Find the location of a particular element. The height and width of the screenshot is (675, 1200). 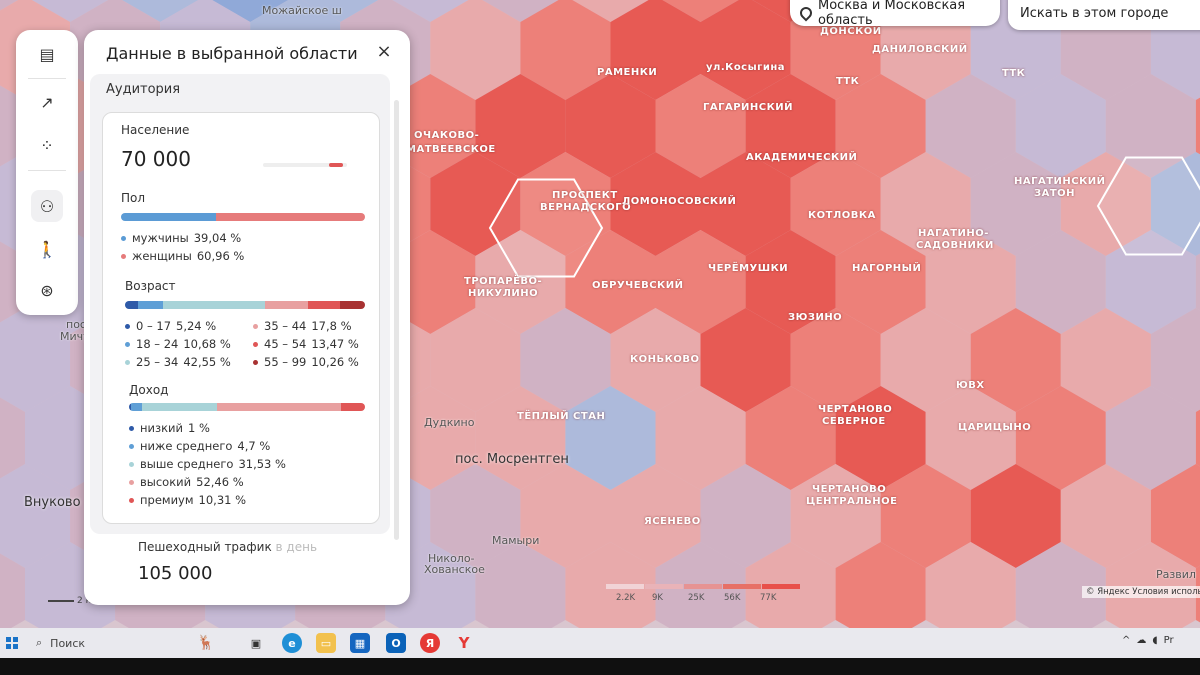

location-pin-icon is located at coordinates (806, 13).